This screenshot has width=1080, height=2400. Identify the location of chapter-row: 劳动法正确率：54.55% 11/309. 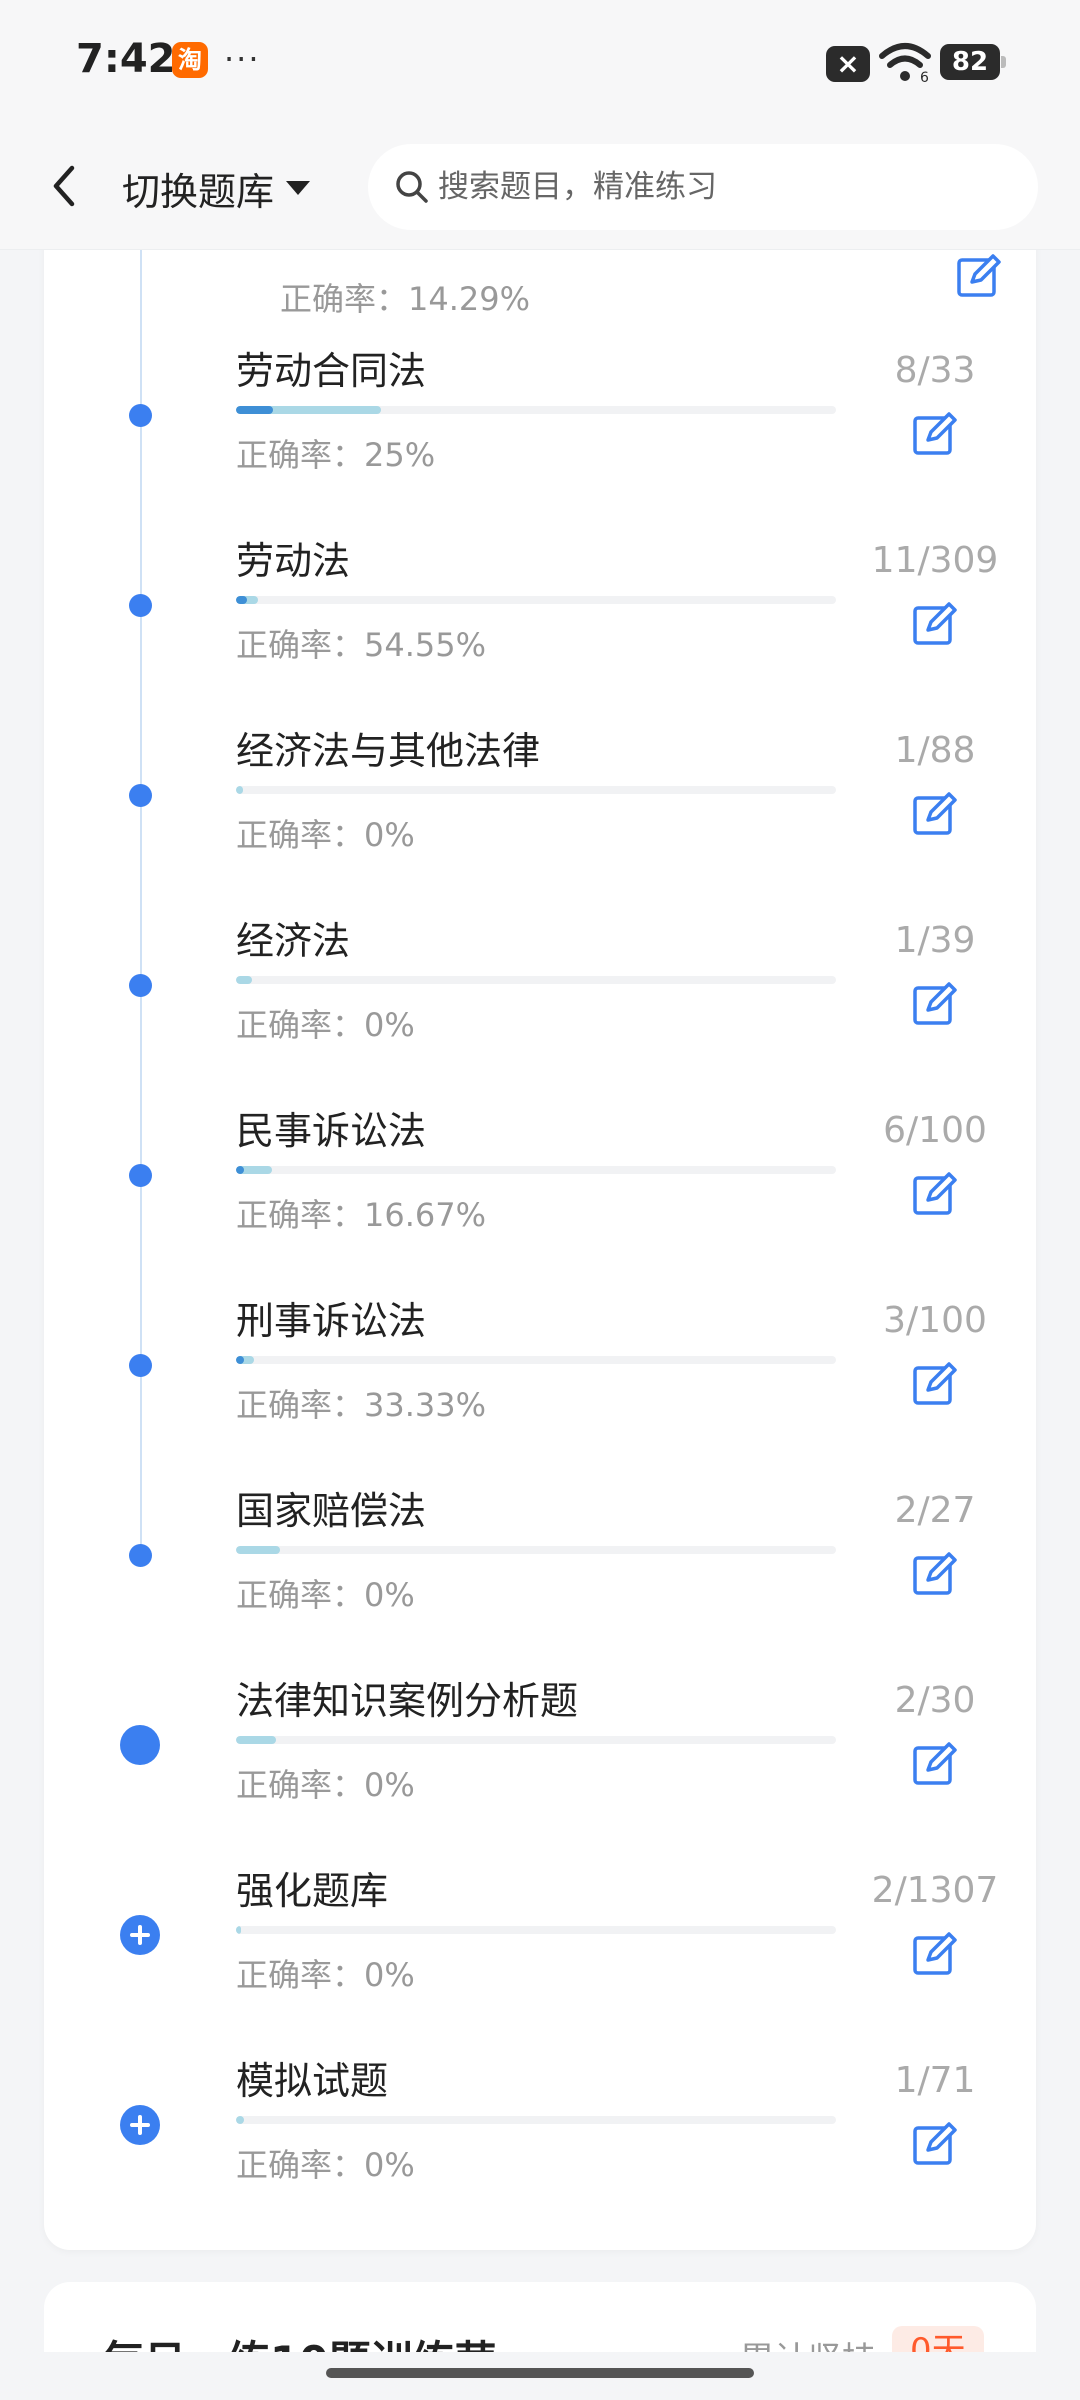
(540, 595).